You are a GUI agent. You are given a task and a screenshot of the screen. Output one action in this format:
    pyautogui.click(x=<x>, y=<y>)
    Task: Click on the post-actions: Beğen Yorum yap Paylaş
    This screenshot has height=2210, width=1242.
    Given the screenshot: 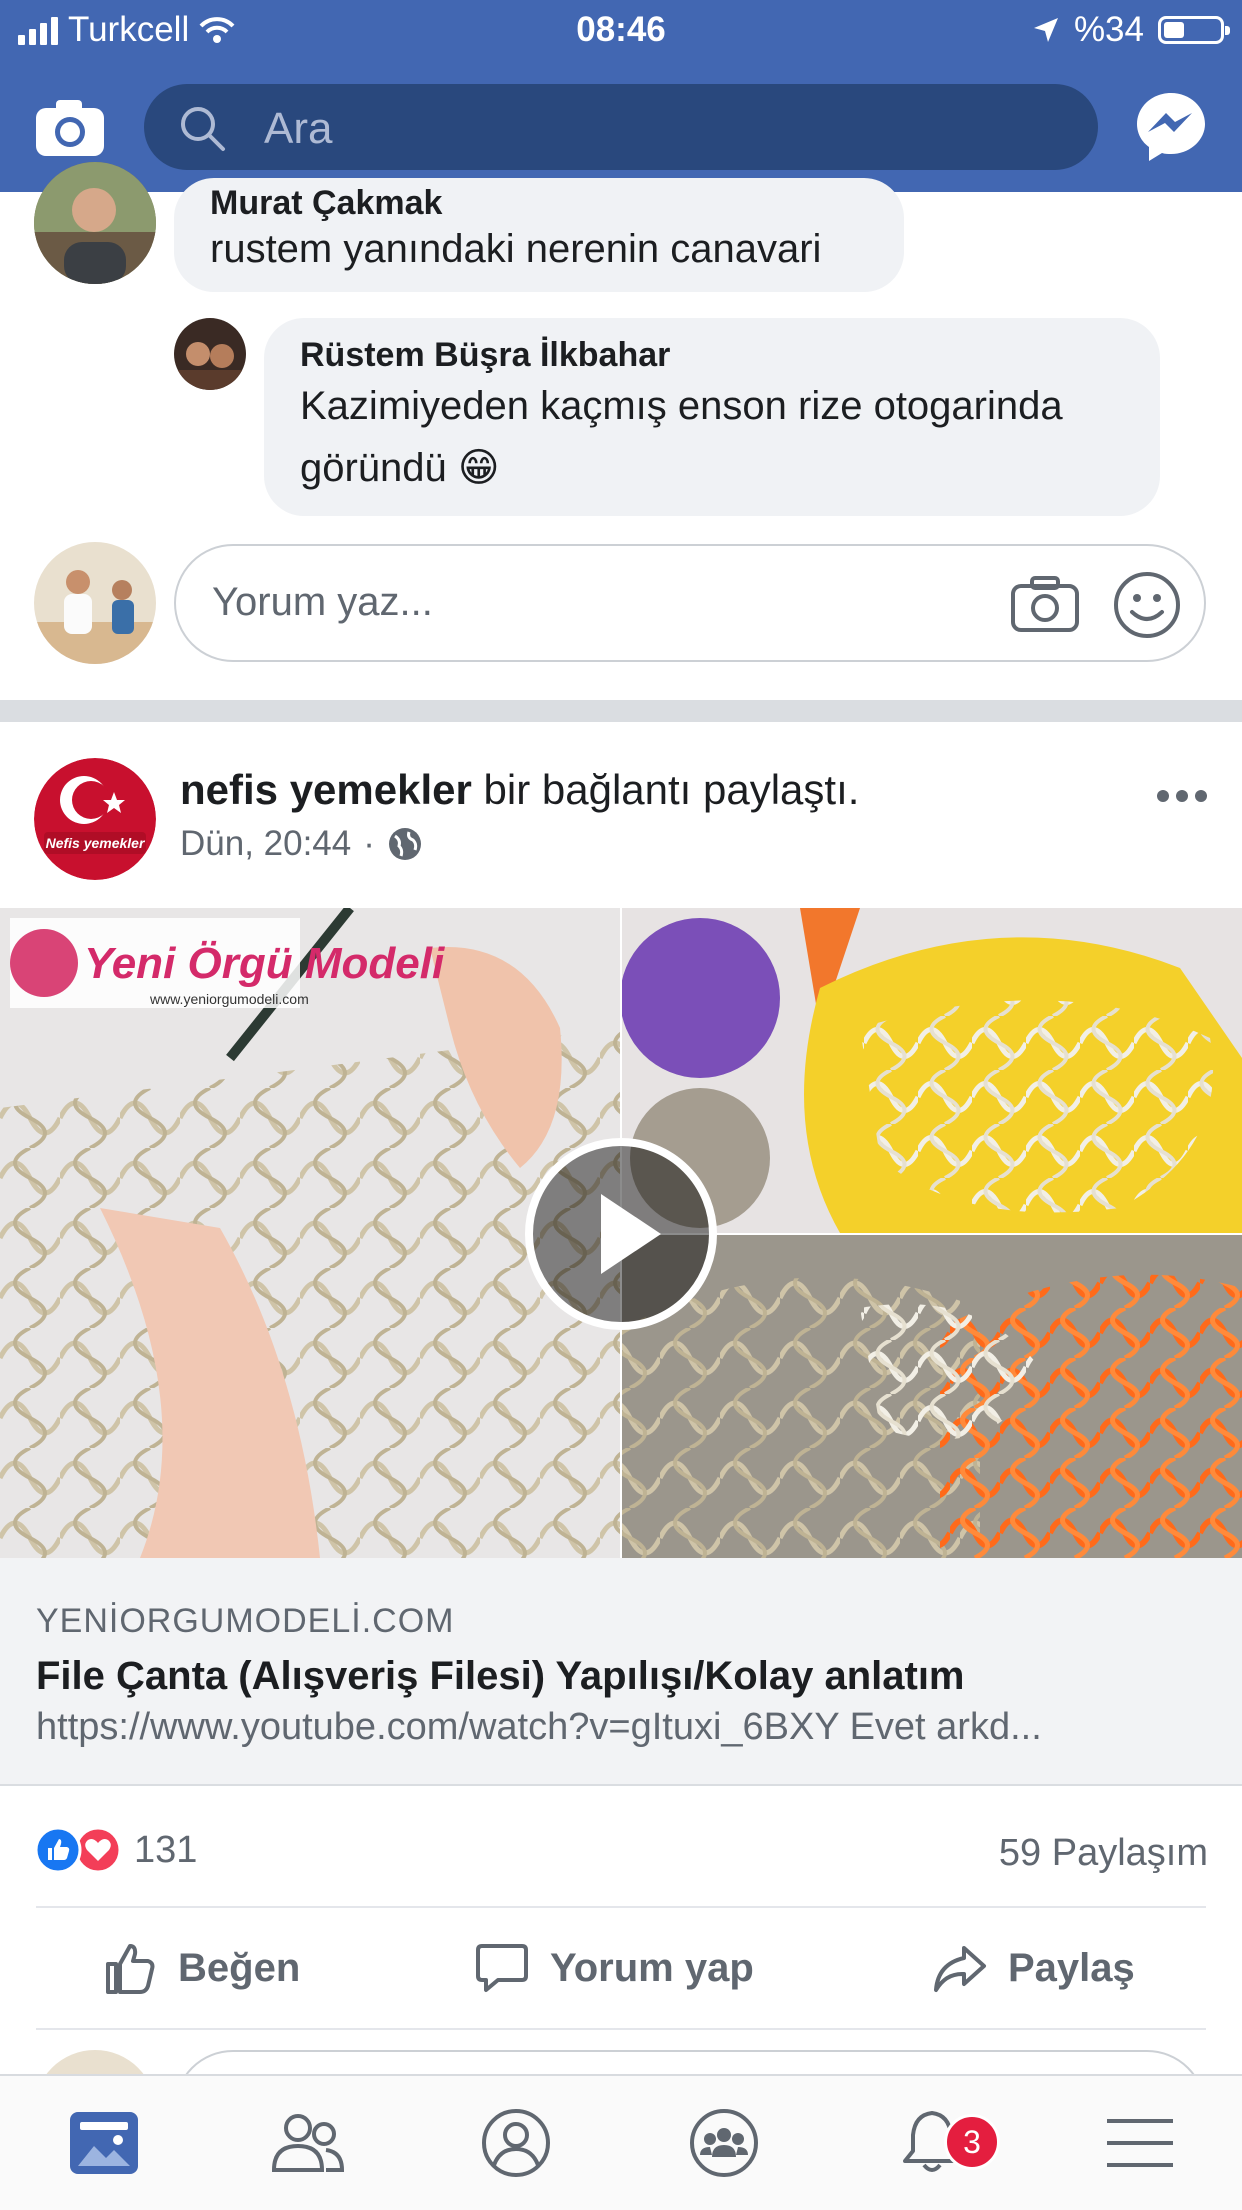 What is the action you would take?
    pyautogui.click(x=621, y=1968)
    